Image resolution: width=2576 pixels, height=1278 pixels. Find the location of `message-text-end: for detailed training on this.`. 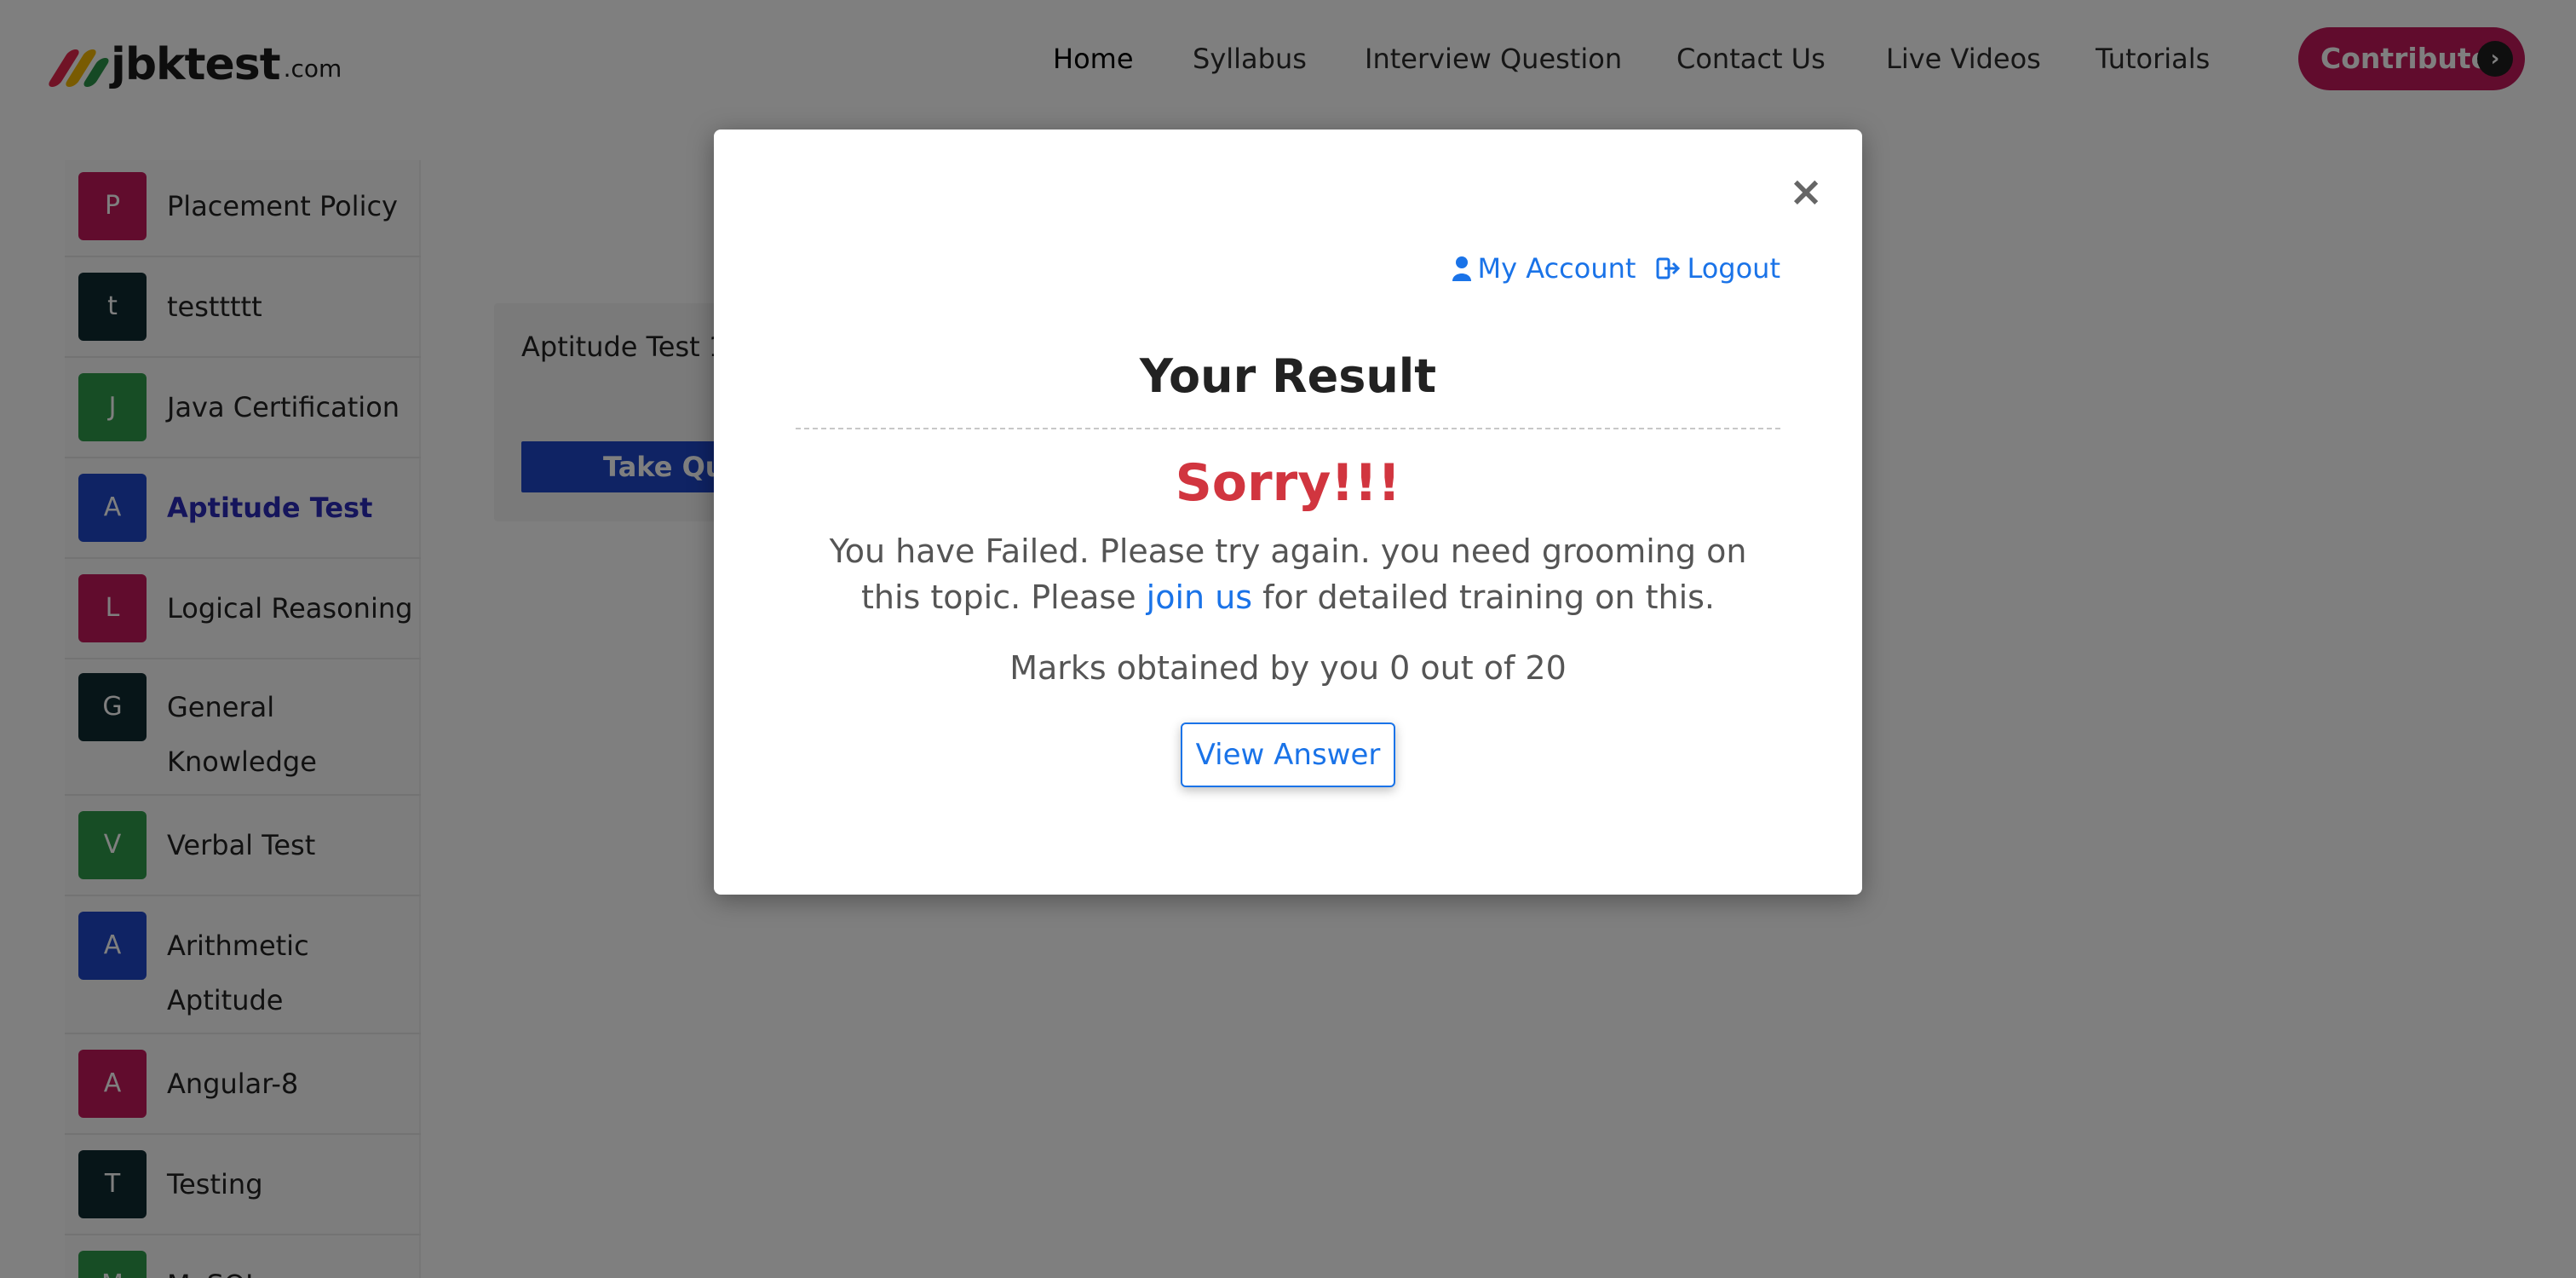

message-text-end: for detailed training on this. is located at coordinates (1484, 597).